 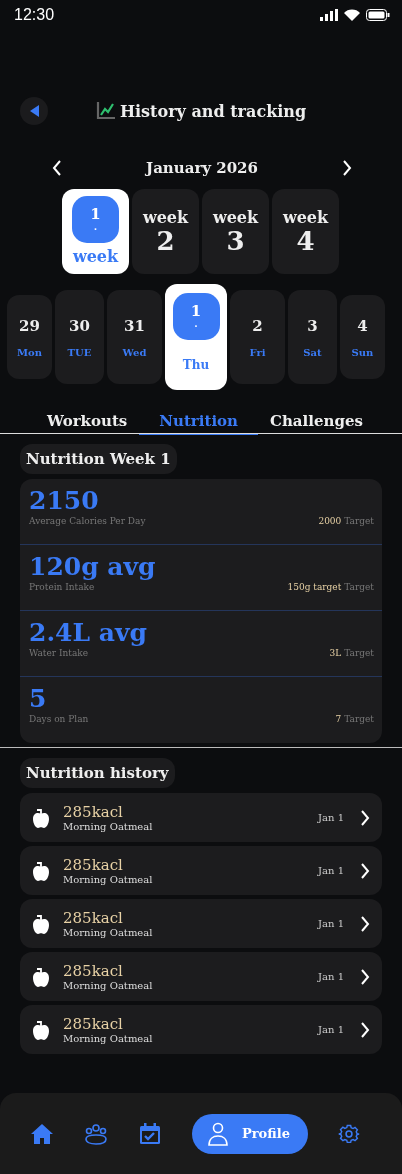 I want to click on status-time: 12:30, so click(x=34, y=15).